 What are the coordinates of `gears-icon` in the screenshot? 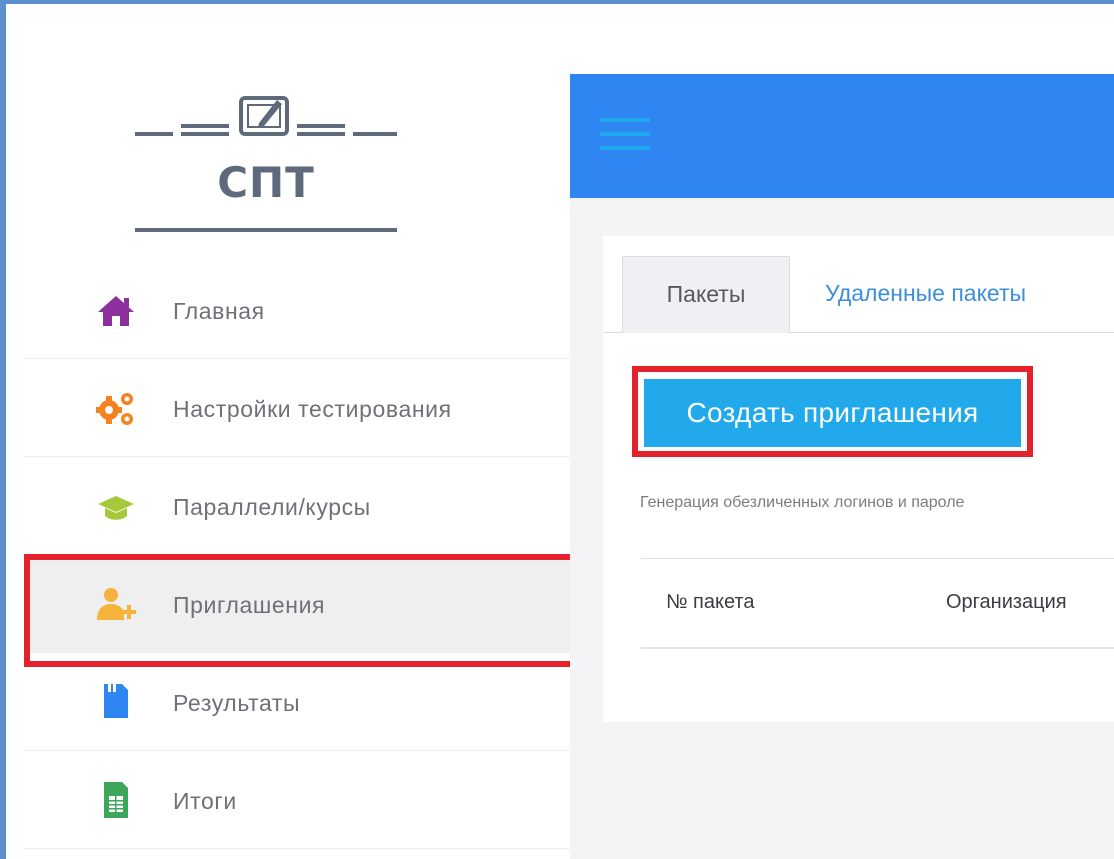 It's located at (114, 409).